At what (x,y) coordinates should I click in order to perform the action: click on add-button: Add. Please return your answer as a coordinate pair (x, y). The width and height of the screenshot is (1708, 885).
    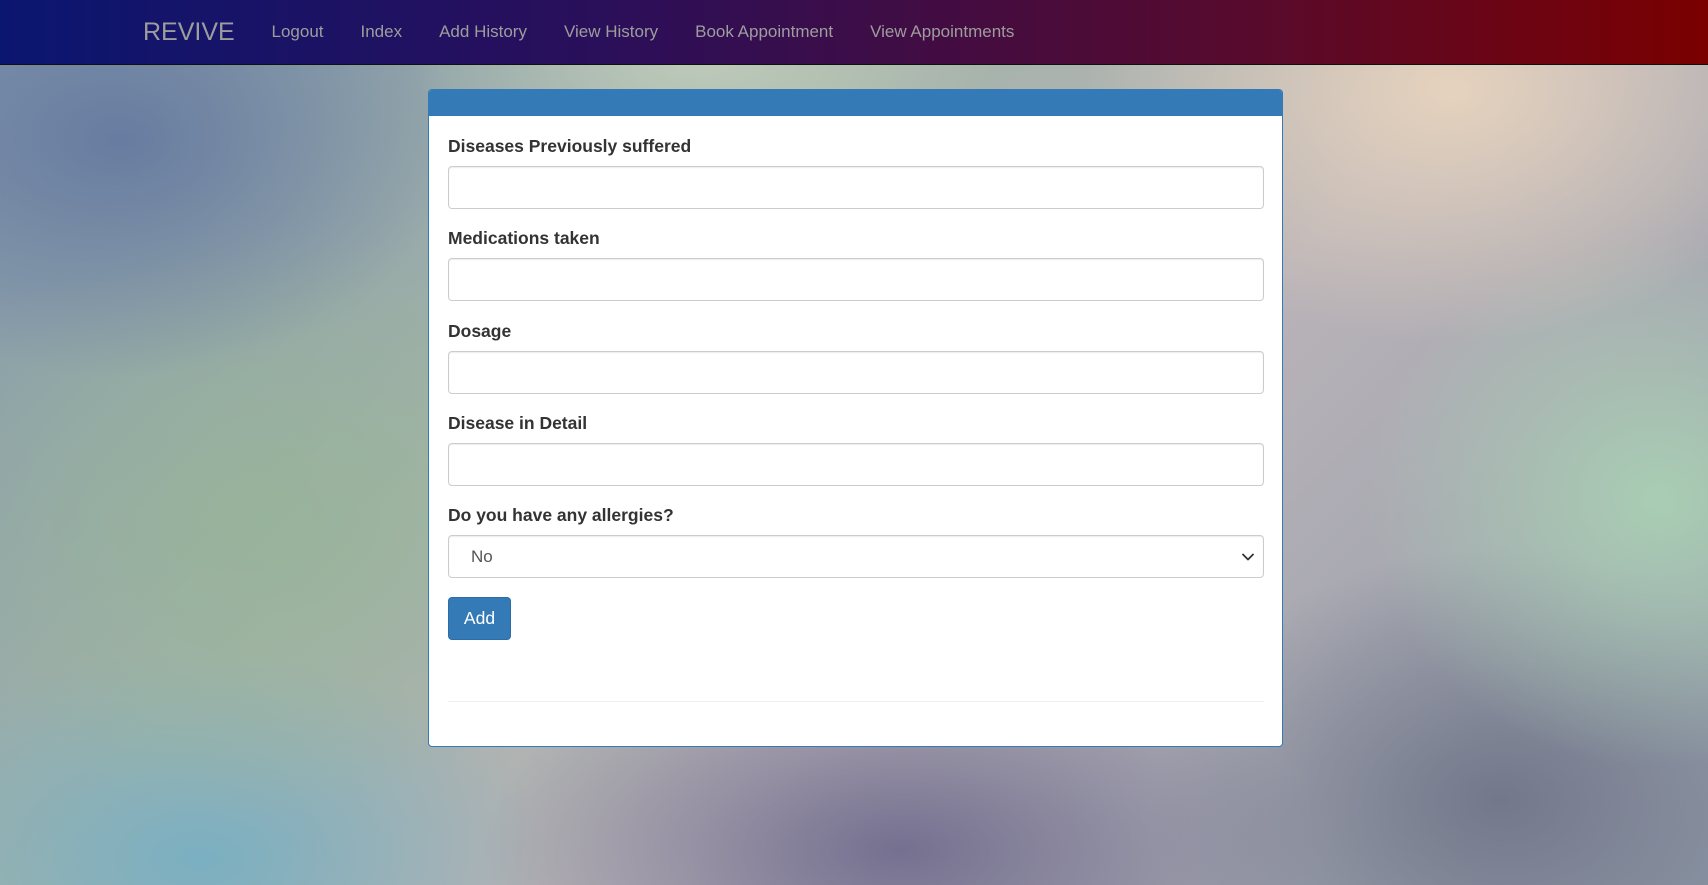
    Looking at the image, I should click on (479, 618).